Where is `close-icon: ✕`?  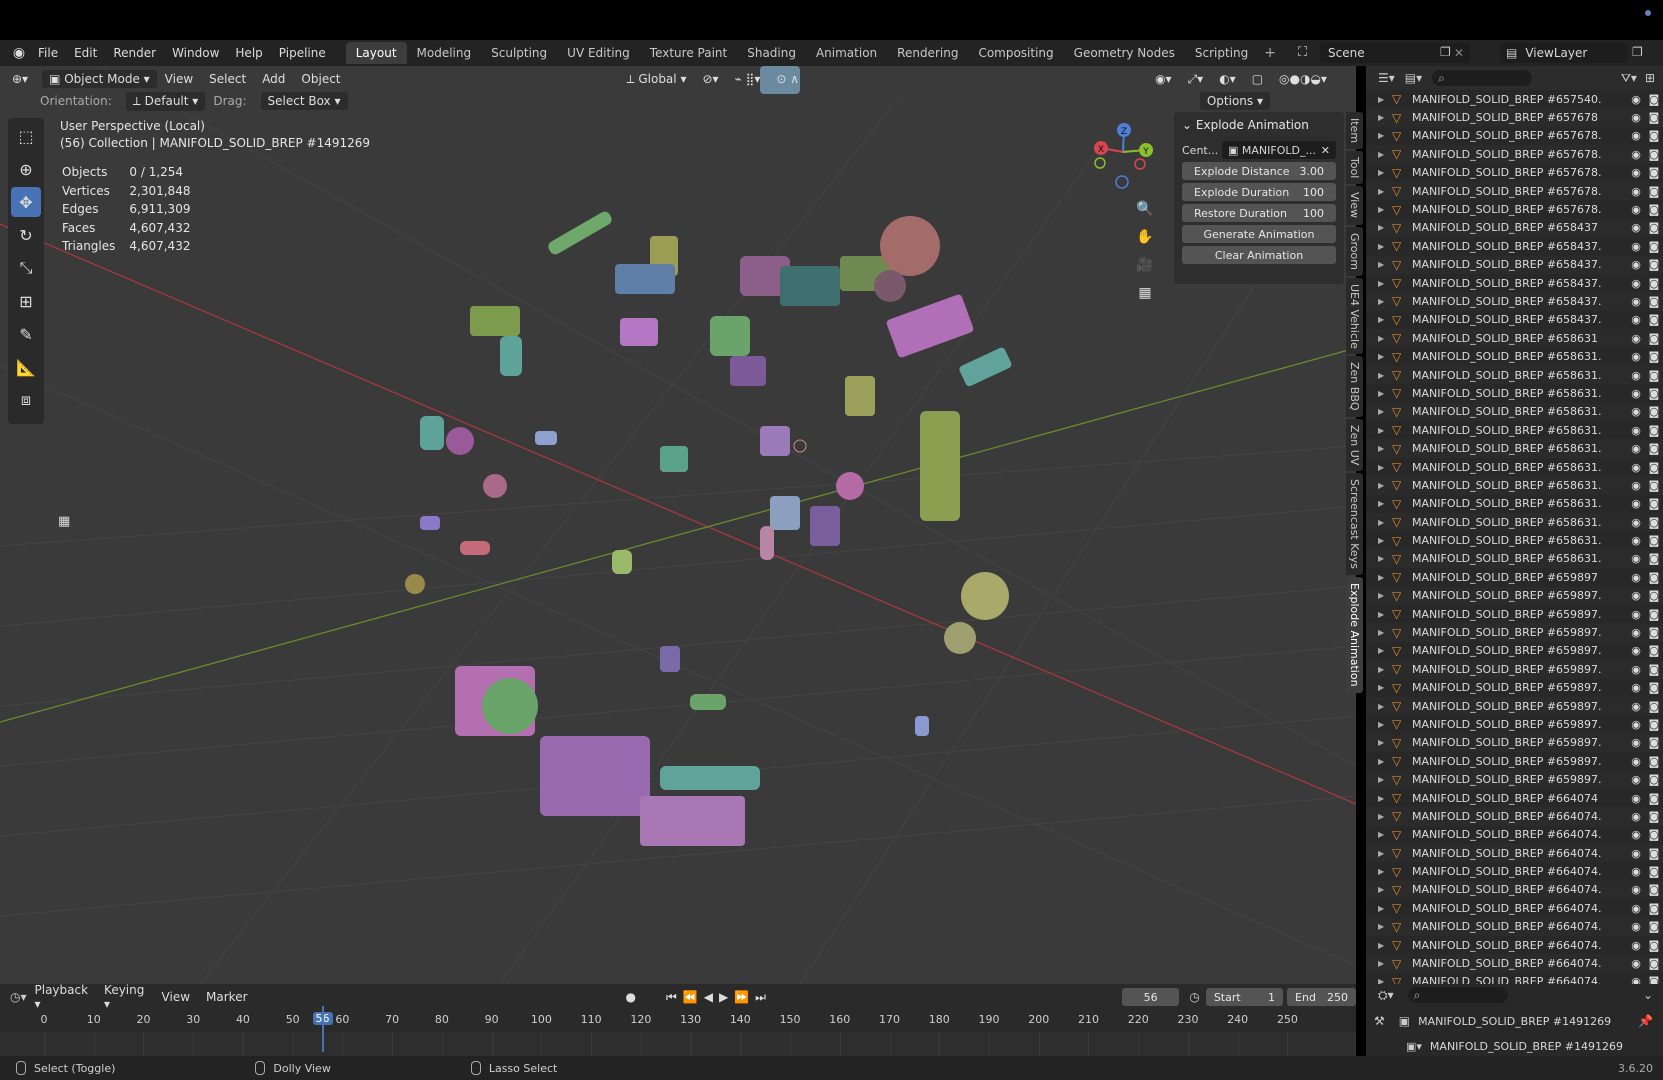
close-icon: ✕ is located at coordinates (1462, 53).